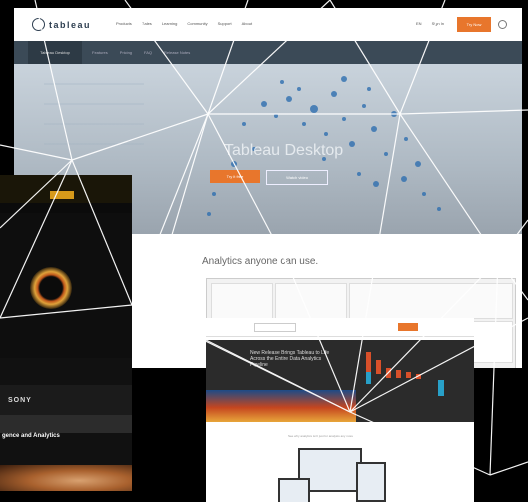 The width and height of the screenshot is (528, 502). Describe the element at coordinates (225, 23) in the screenshot. I see `nav-item-support: Support` at that location.